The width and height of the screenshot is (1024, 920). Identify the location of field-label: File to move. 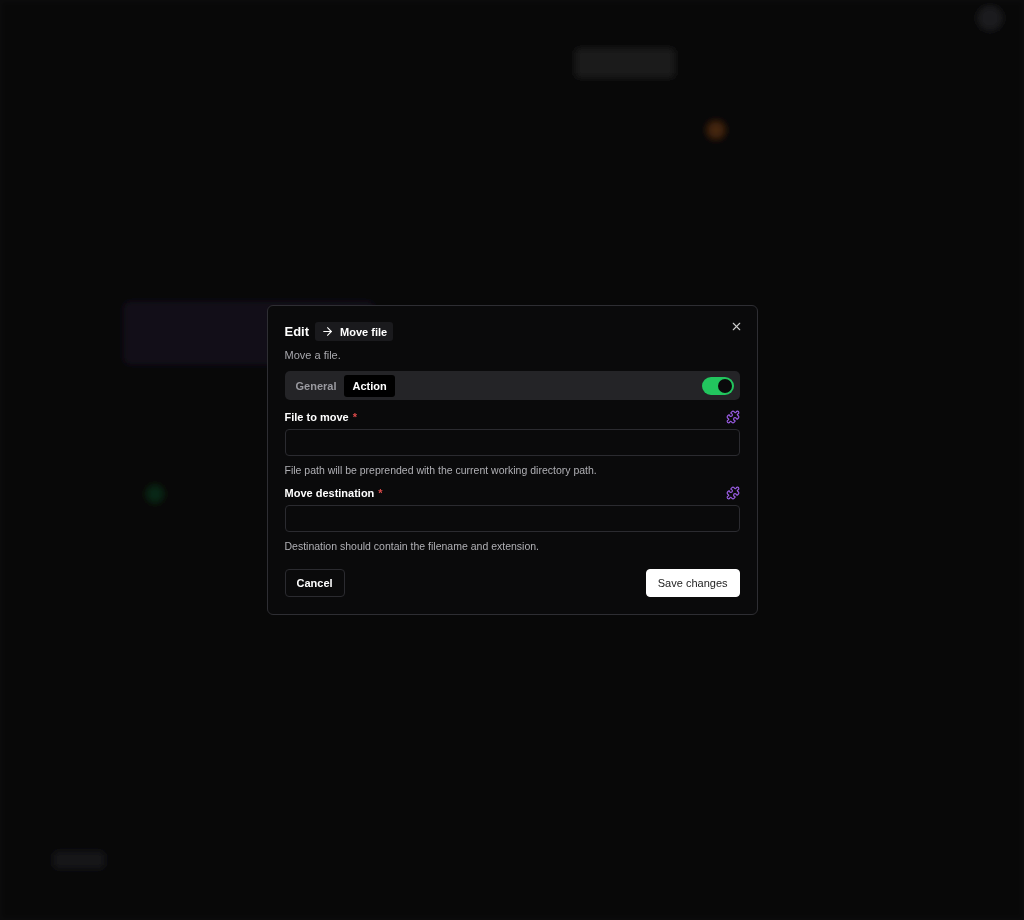
(316, 417).